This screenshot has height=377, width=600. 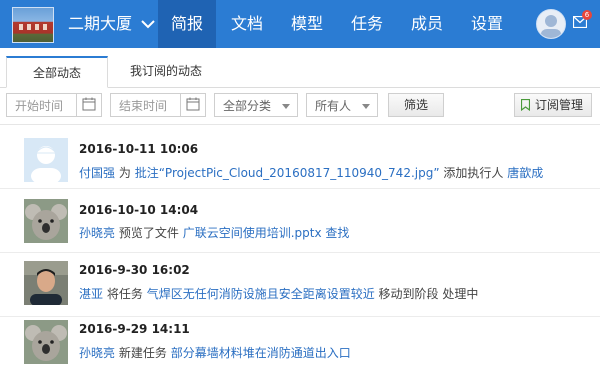 What do you see at coordinates (97, 173) in the screenshot?
I see `feed-user-link: 付国强` at bounding box center [97, 173].